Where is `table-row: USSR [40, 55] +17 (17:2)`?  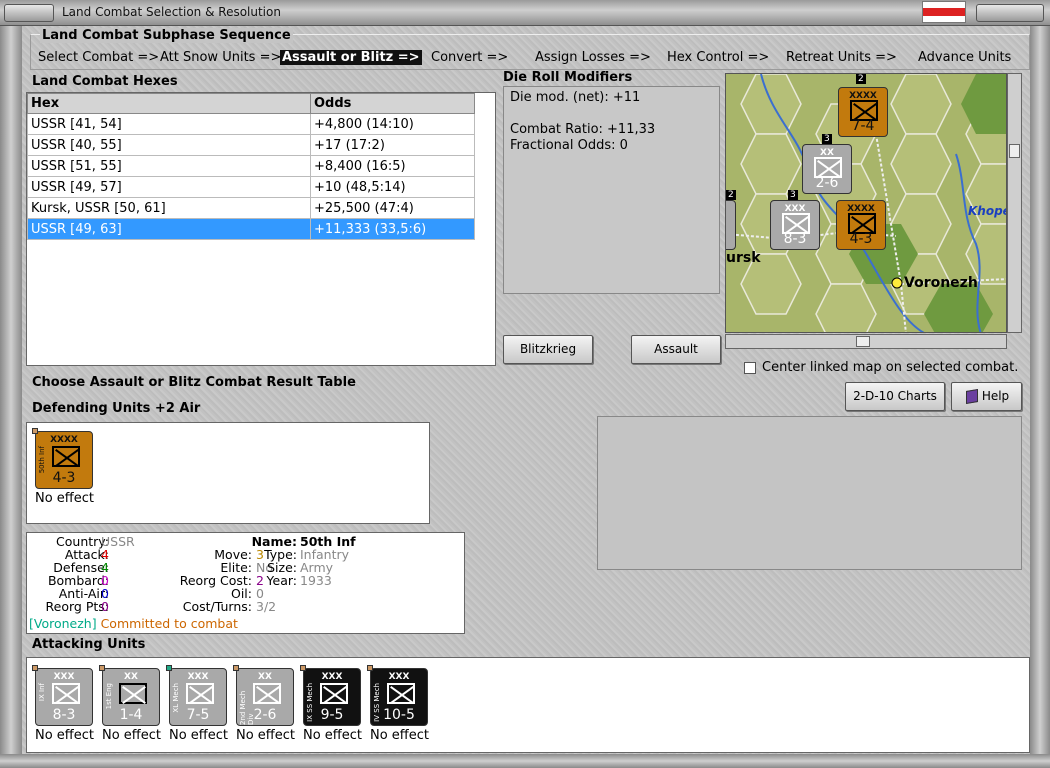 table-row: USSR [40, 55] +17 (17:2) is located at coordinates (251, 145).